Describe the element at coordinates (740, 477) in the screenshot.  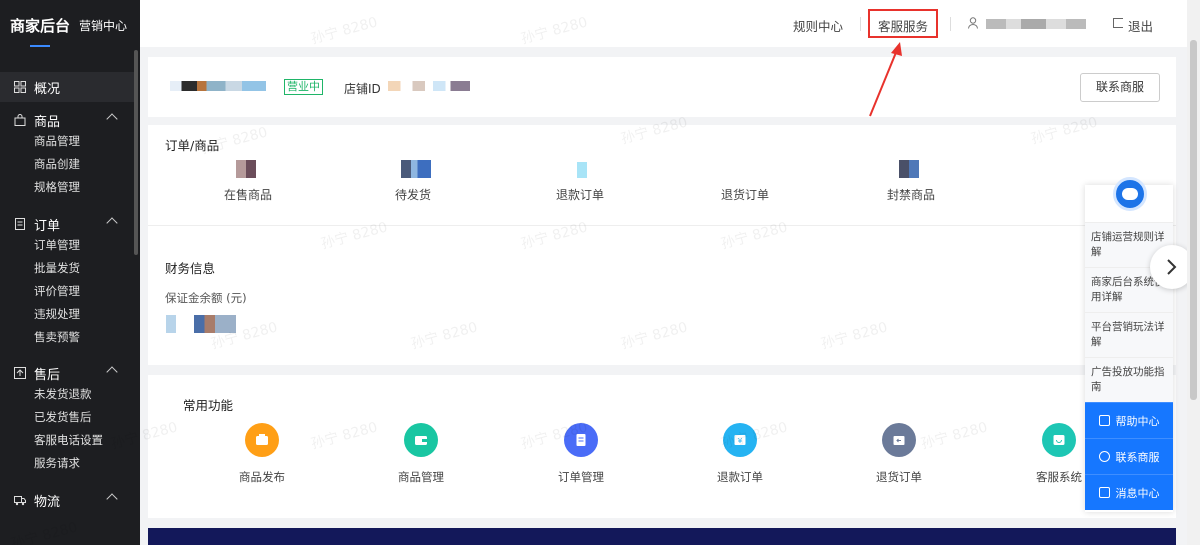
I see `function-label: 退款订单` at that location.